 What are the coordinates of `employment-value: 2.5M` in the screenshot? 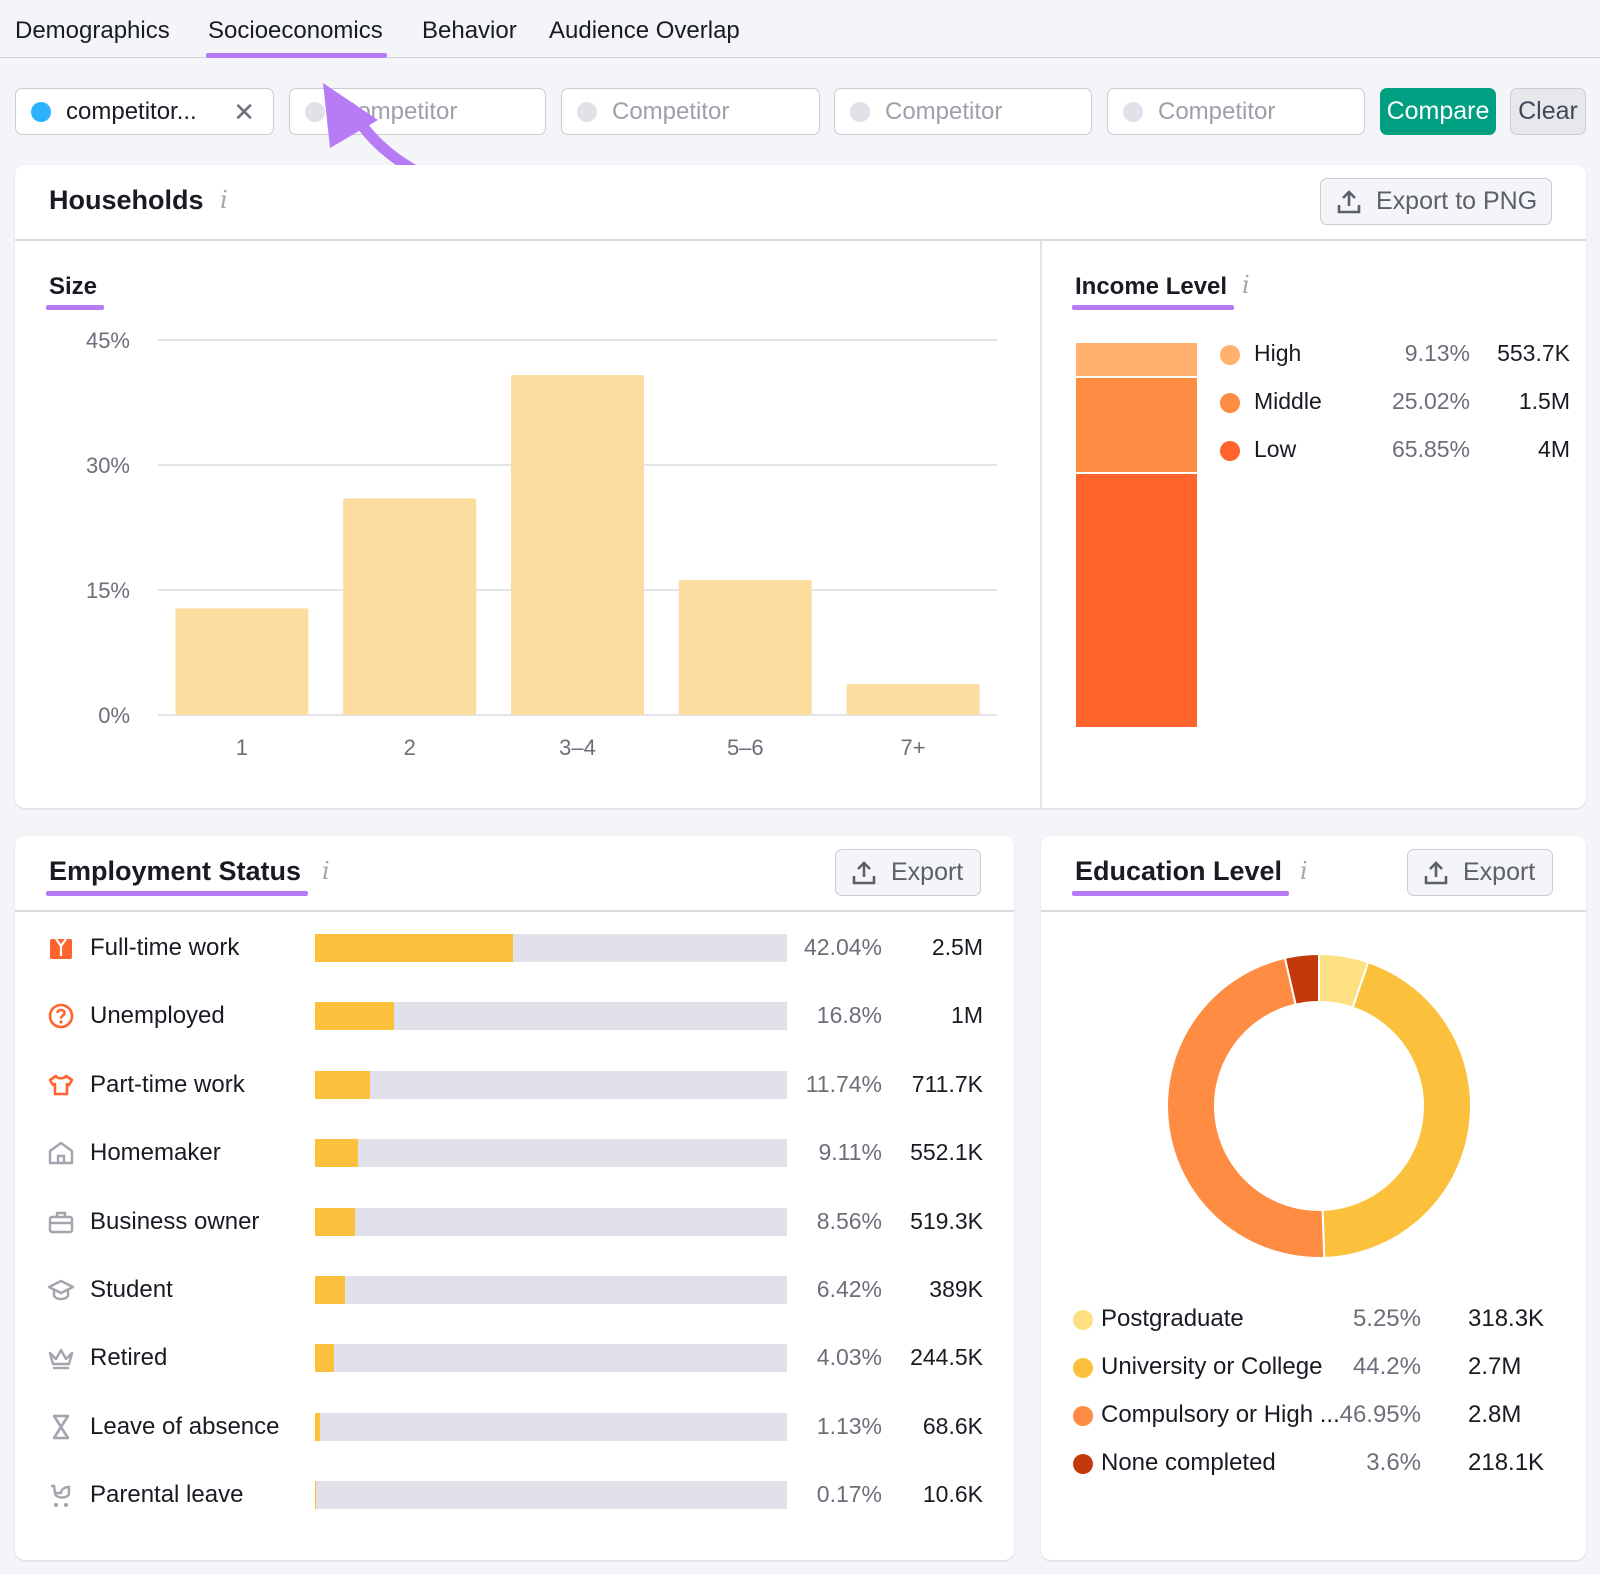 It's located at (957, 947).